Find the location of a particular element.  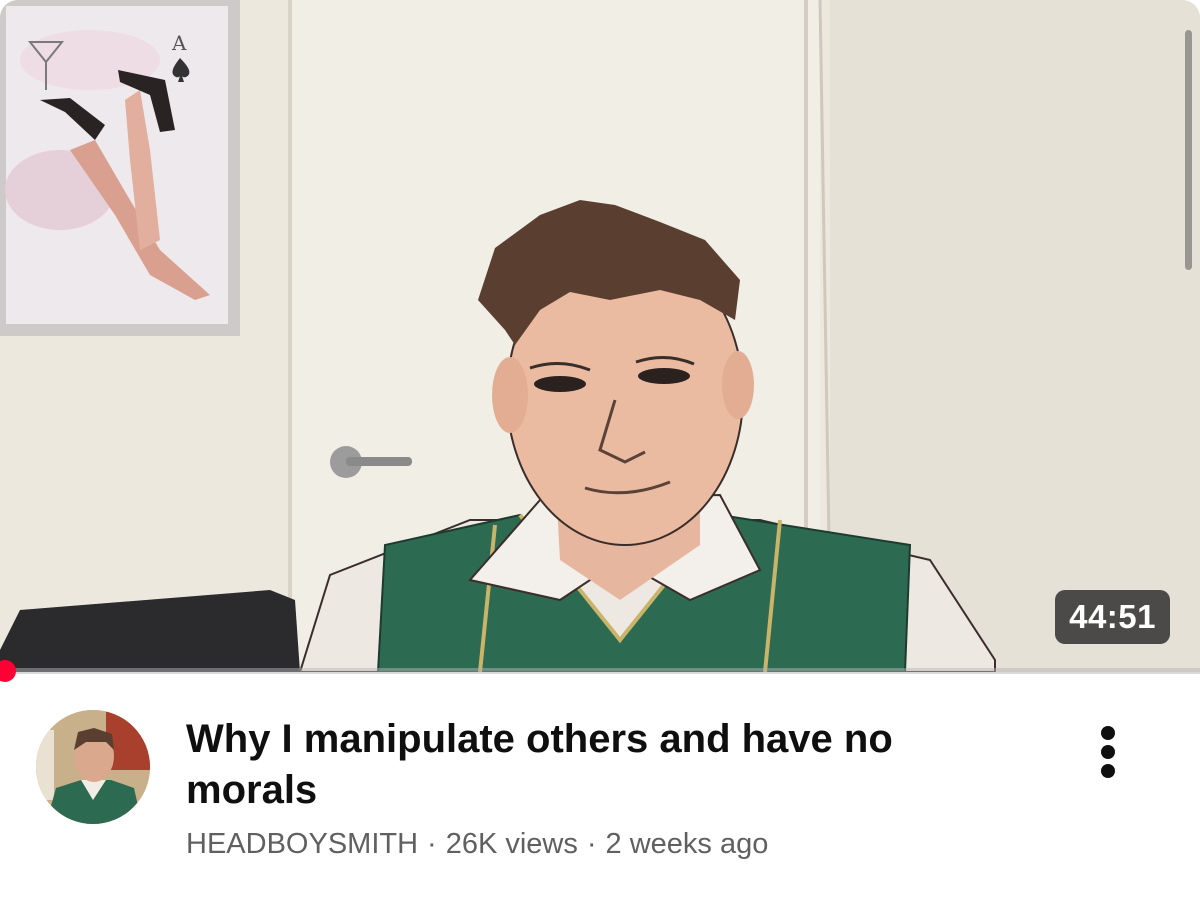

more-vertical-icon is located at coordinates (1109, 752).